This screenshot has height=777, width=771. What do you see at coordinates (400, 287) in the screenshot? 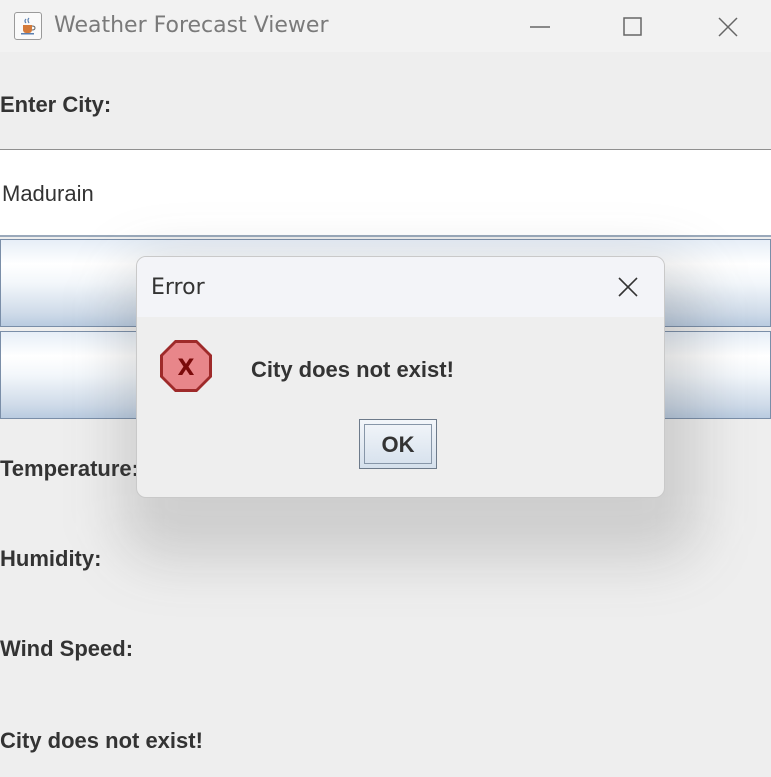
I see `dialog-title-bar: Error` at bounding box center [400, 287].